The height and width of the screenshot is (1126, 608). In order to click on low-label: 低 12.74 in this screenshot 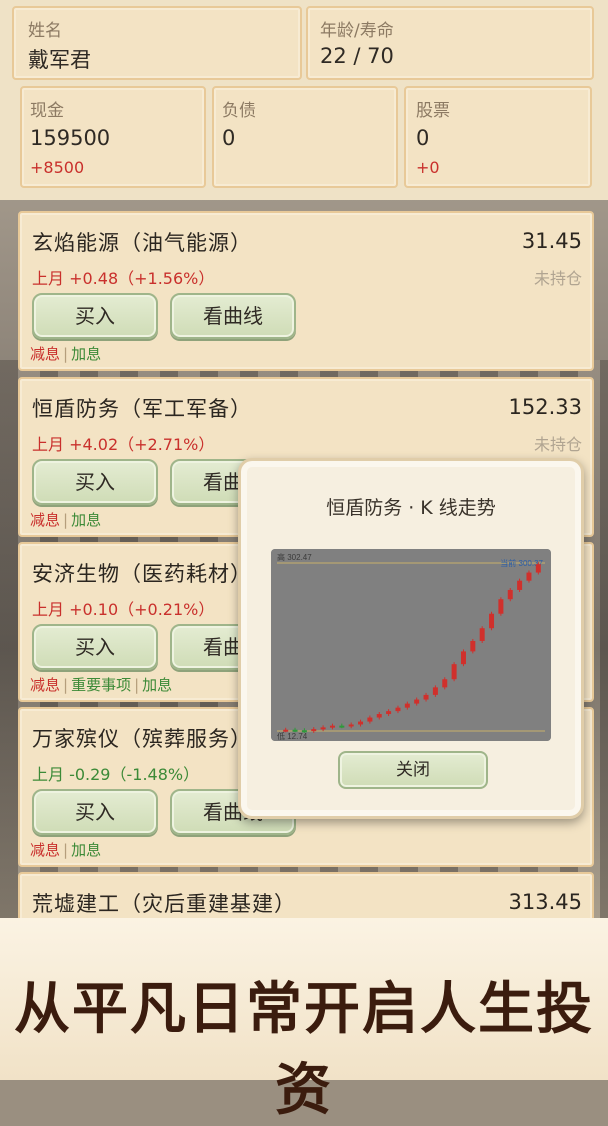, I will do `click(292, 736)`.